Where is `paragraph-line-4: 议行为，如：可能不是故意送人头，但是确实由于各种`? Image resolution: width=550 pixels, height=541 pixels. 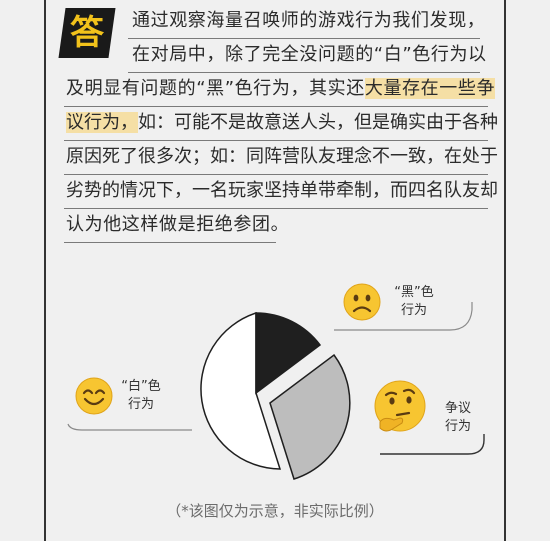
paragraph-line-4: 议行为，如：可能不是故意送人头，但是确实由于各种 is located at coordinates (282, 123).